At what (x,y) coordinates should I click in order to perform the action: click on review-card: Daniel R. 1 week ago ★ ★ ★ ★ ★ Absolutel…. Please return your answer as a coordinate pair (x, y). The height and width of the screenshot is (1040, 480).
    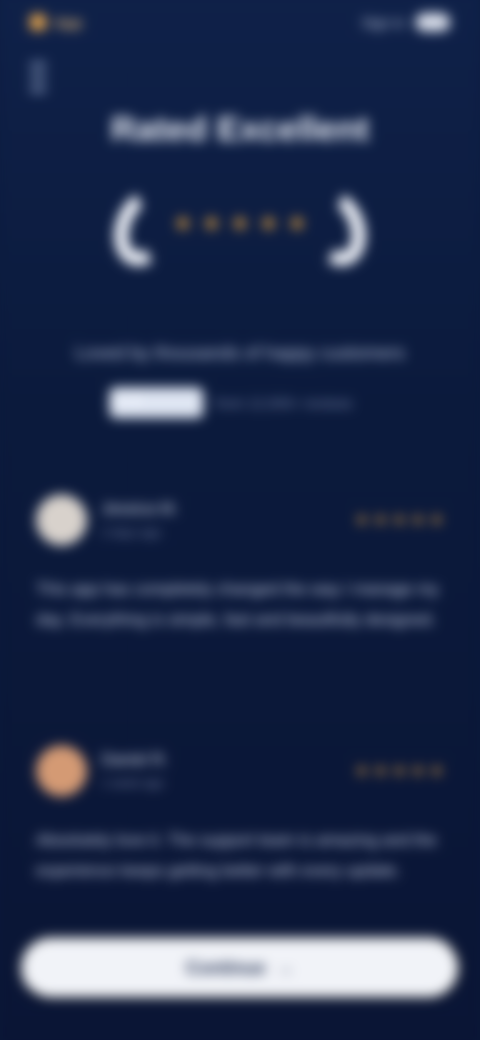
    Looking at the image, I should click on (240, 813).